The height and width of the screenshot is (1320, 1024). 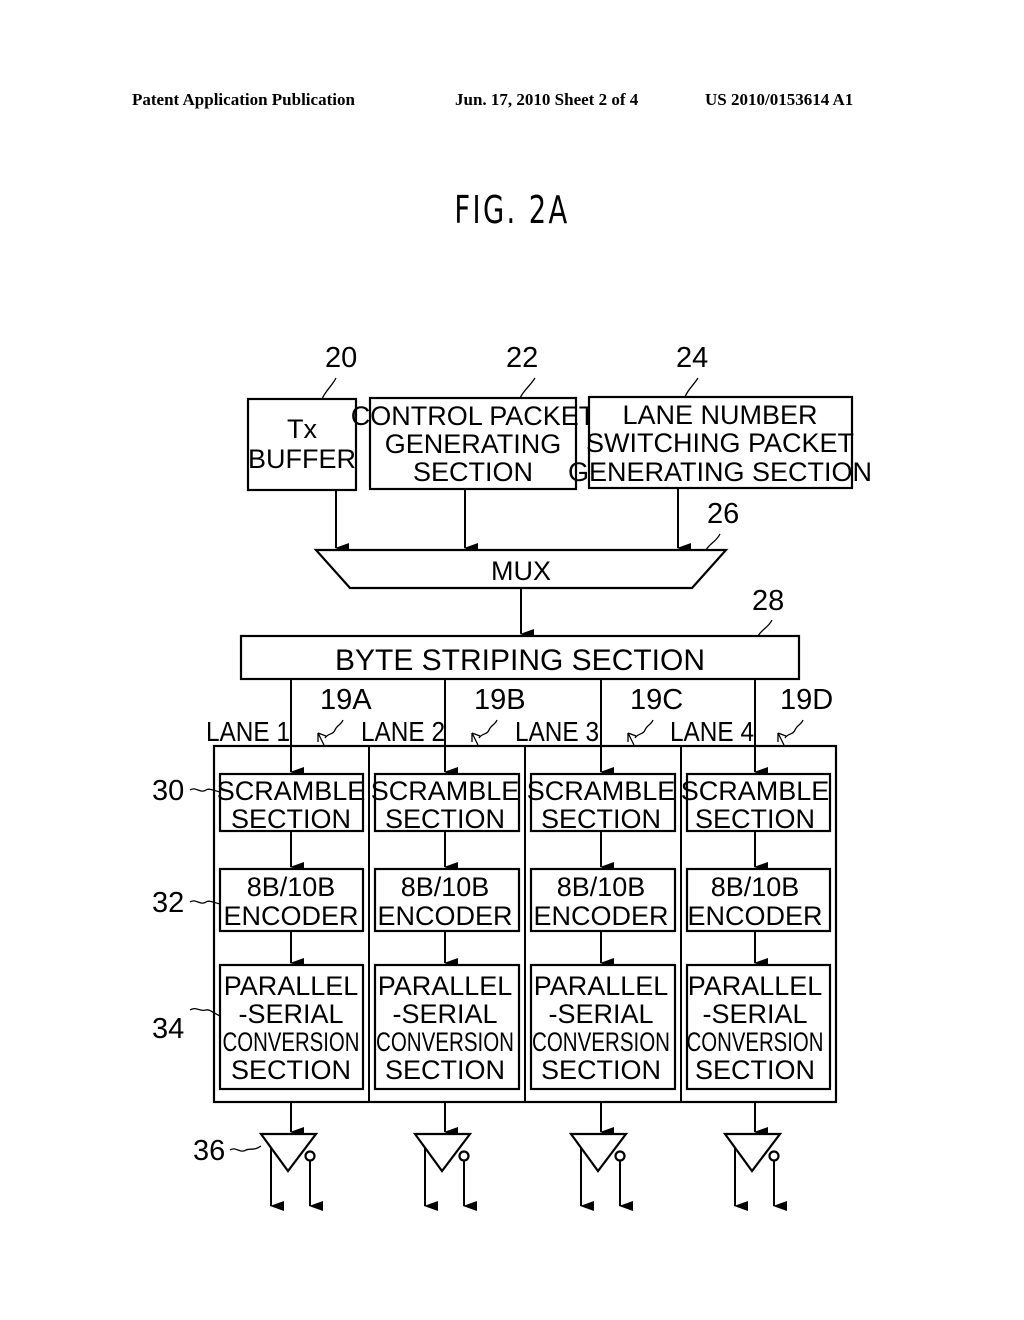 I want to click on tx-buffer-block: Tx BUFFER 20, so click(x=301, y=417).